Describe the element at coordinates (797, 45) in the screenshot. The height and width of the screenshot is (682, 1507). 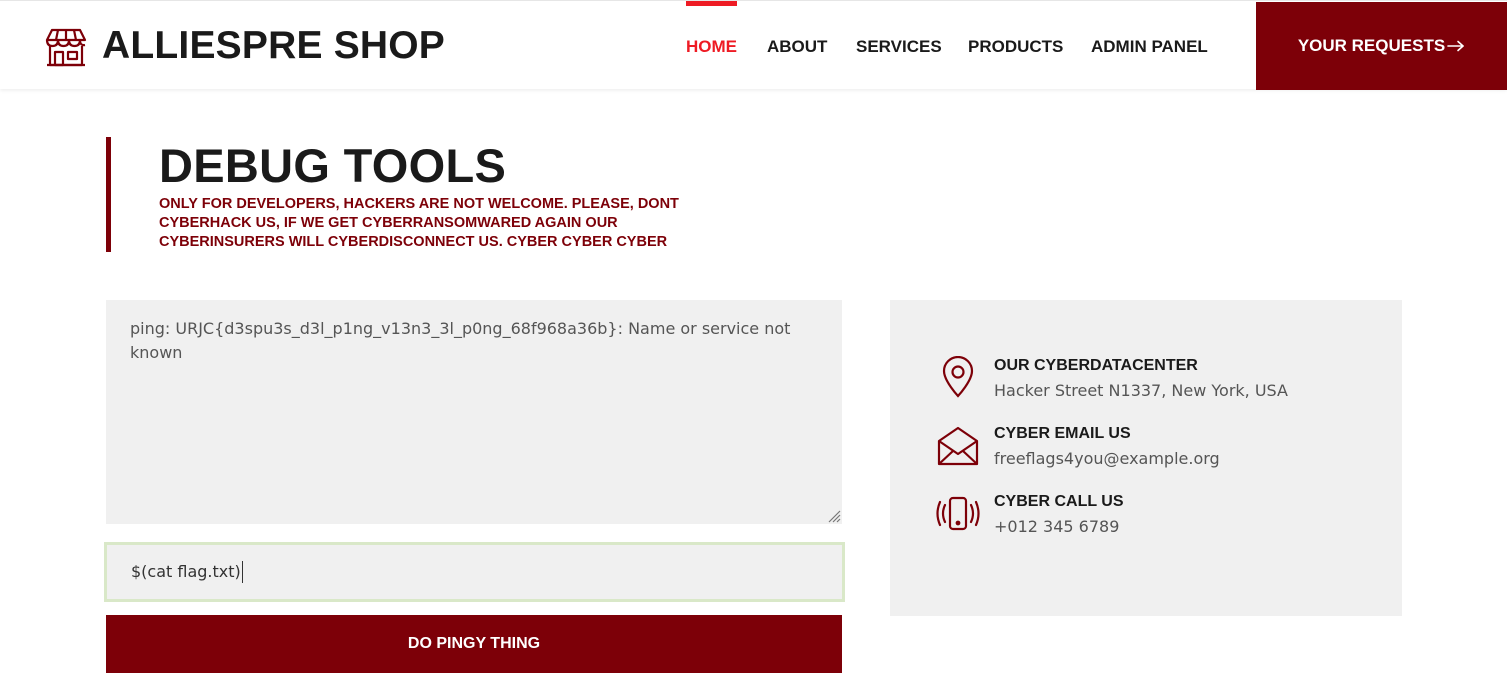
I see `nav-about: ABOUT` at that location.